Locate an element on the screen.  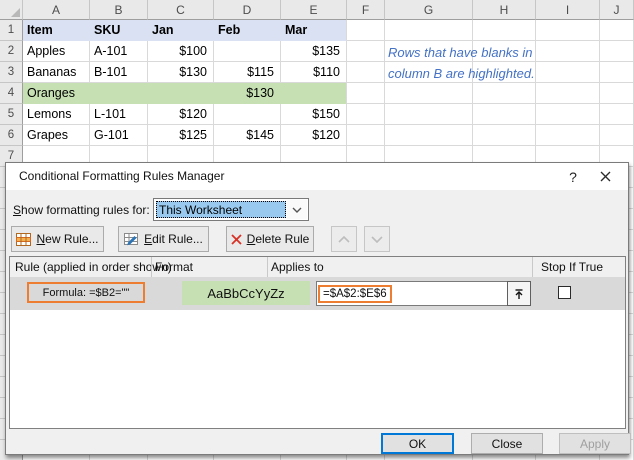
cell-A6: Grapes is located at coordinates (56, 135).